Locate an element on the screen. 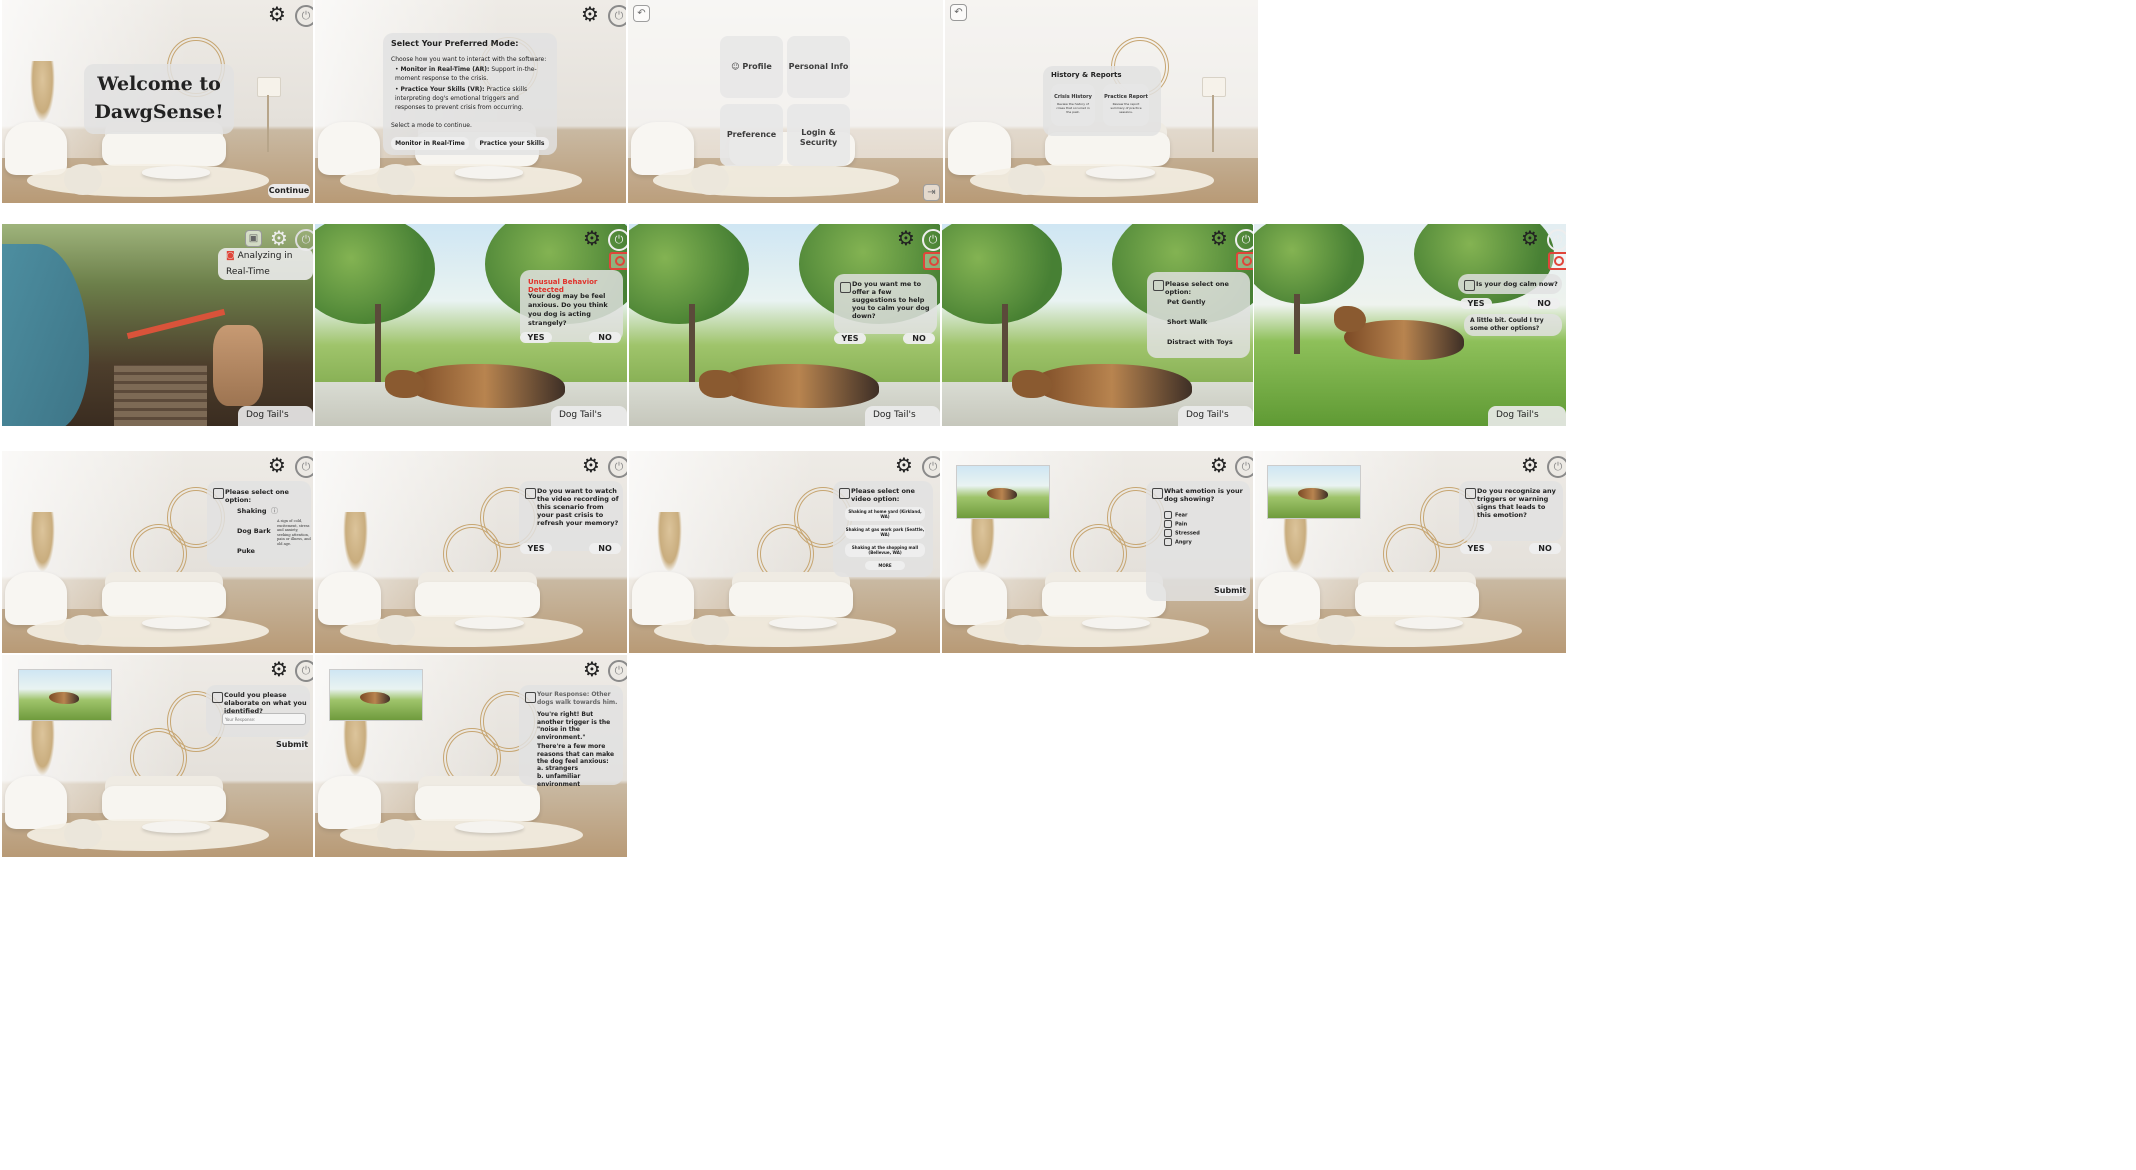 The height and width of the screenshot is (1170, 2136). video-option-home-yard: Shaking at home yard (Kirkland, WA) is located at coordinates (885, 514).